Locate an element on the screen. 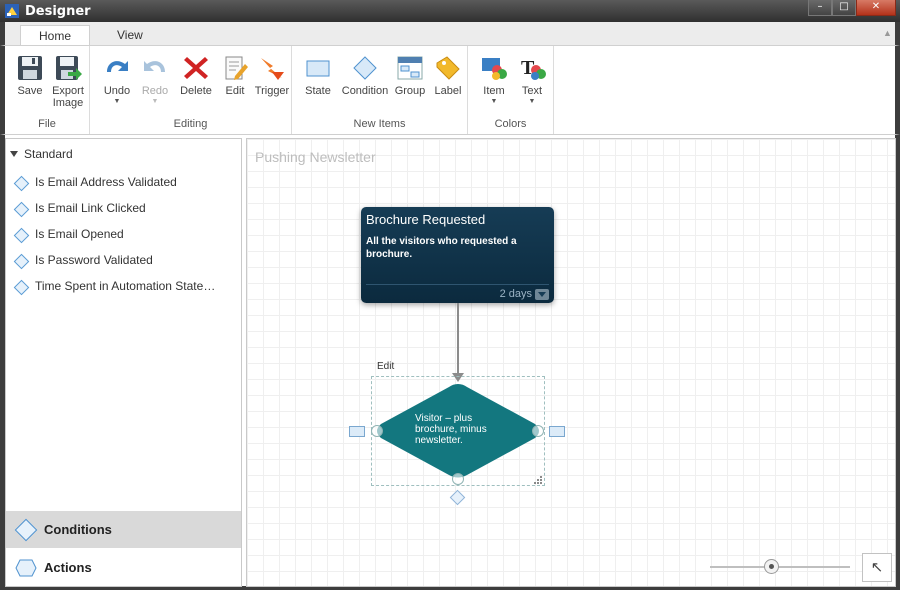 This screenshot has height=590, width=900. title-bar: Designer – □ ✕ is located at coordinates (450, 11).